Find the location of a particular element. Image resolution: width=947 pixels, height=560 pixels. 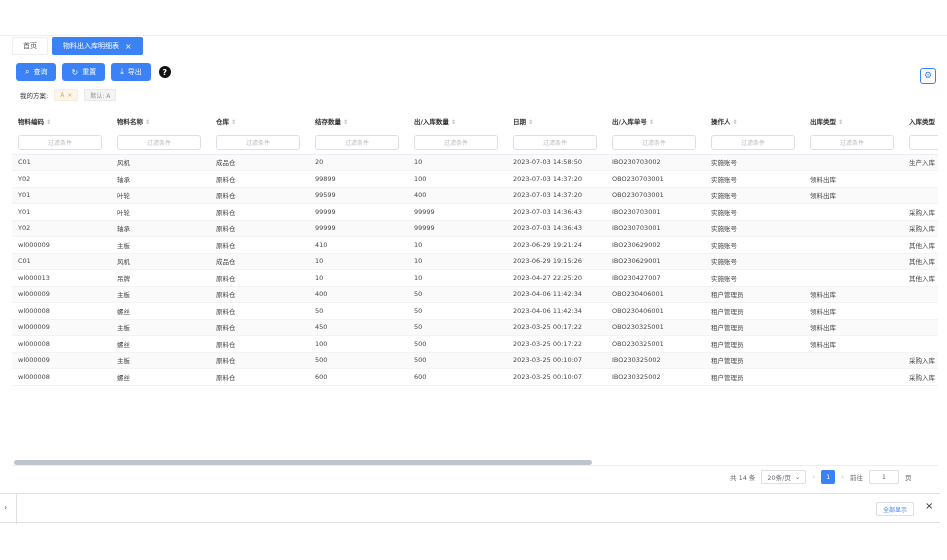

table-cell: wl000013 is located at coordinates (61, 278).